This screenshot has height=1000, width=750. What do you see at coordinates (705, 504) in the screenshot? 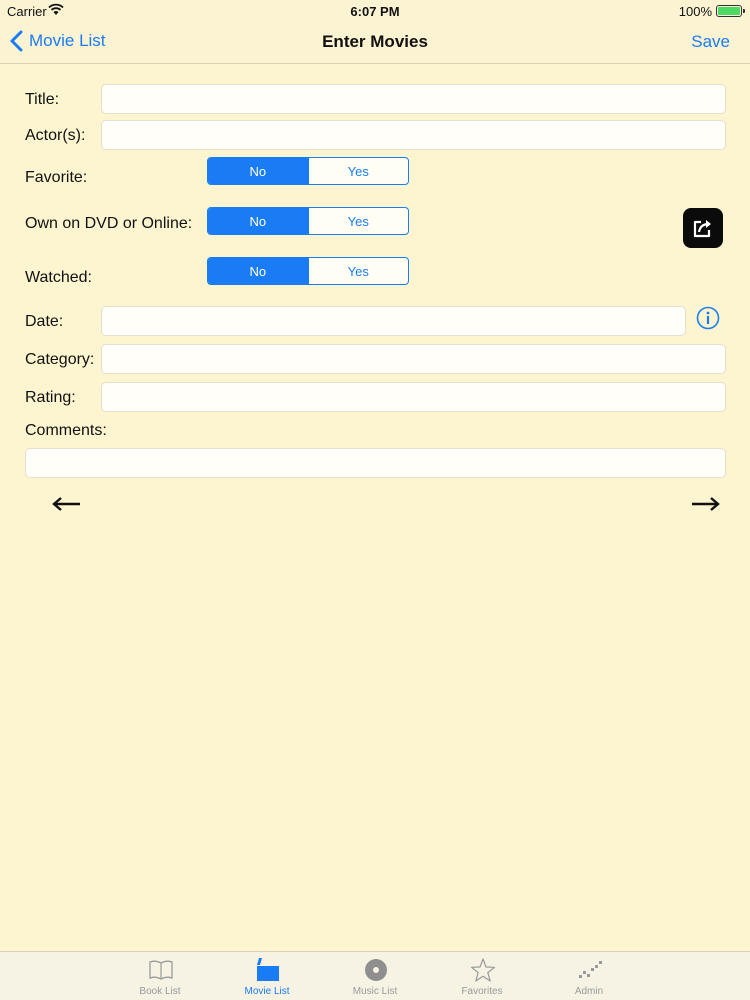
I see `right-arrow-icon` at bounding box center [705, 504].